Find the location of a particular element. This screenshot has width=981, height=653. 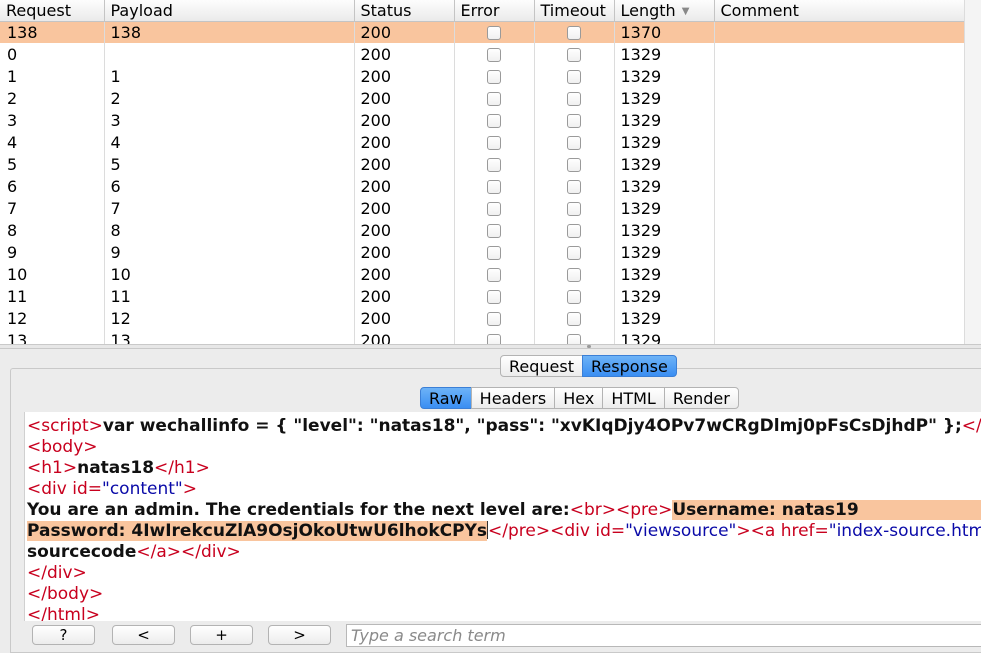

cell-length: 1370 is located at coordinates (664, 32).